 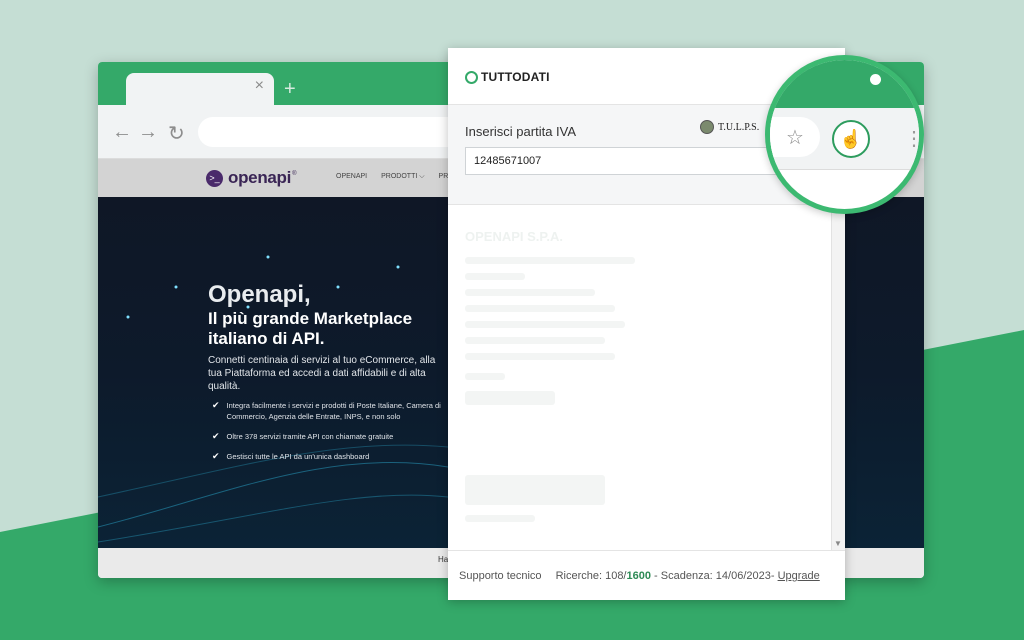 I want to click on tab-close-icon: ×, so click(x=259, y=86).